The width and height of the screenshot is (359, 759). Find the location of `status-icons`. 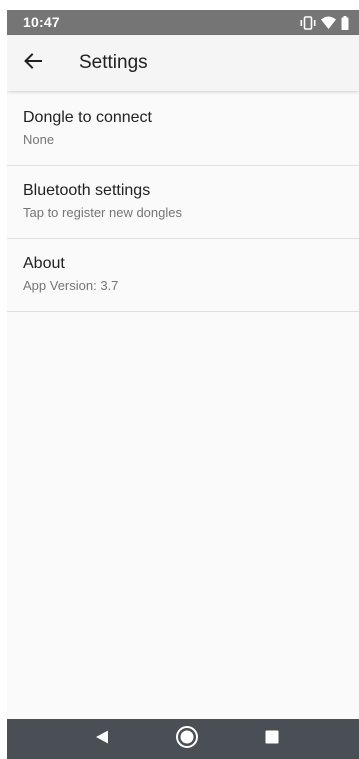

status-icons is located at coordinates (324, 22).